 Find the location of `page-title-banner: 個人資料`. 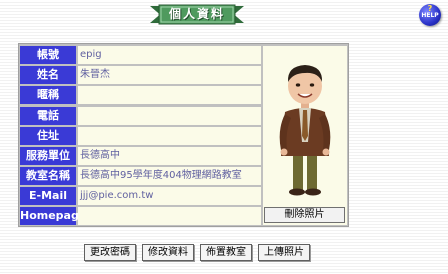

page-title-banner: 個人資料 is located at coordinates (197, 14).